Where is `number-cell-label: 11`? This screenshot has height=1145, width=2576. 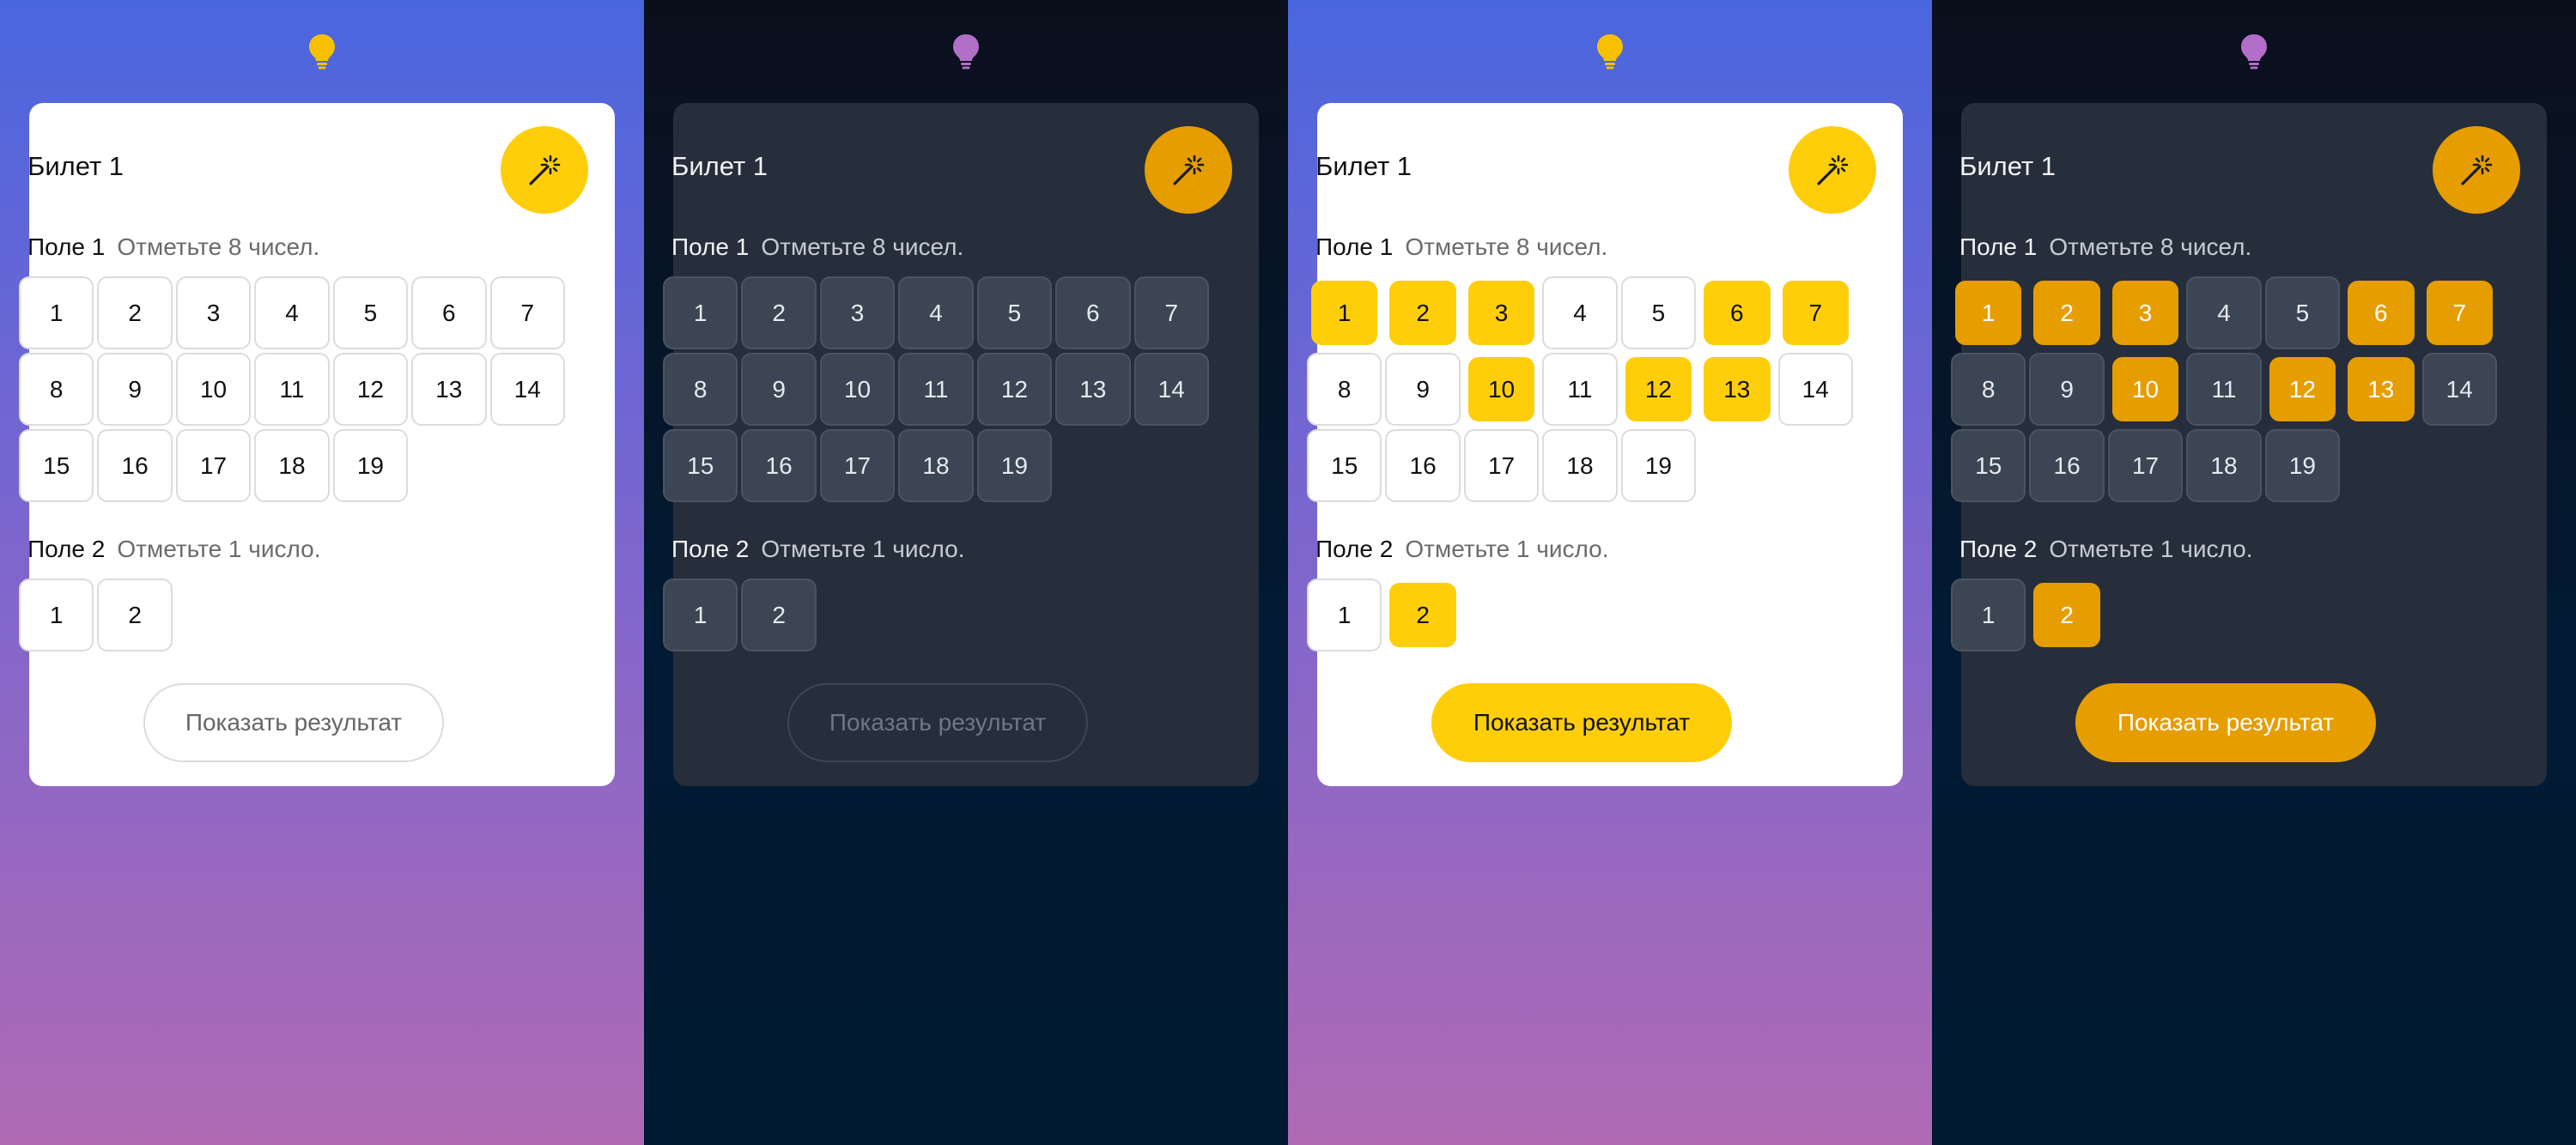 number-cell-label: 11 is located at coordinates (936, 389).